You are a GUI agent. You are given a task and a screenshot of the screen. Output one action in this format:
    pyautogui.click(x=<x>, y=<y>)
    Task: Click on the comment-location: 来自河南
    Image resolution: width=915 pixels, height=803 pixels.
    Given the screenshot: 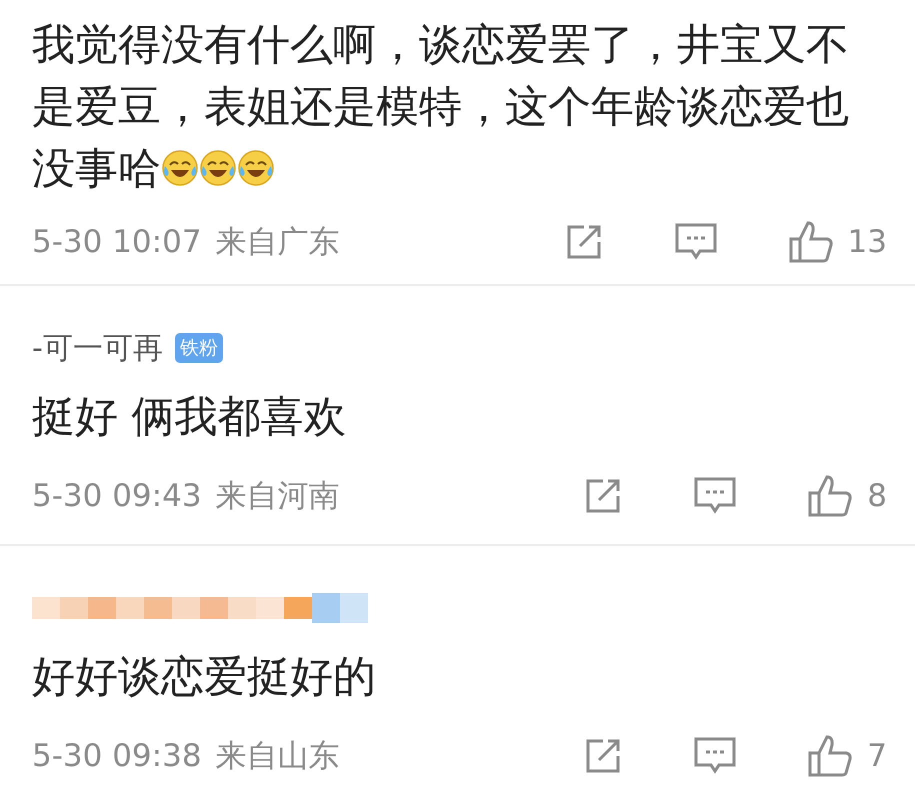 What is the action you would take?
    pyautogui.click(x=278, y=496)
    